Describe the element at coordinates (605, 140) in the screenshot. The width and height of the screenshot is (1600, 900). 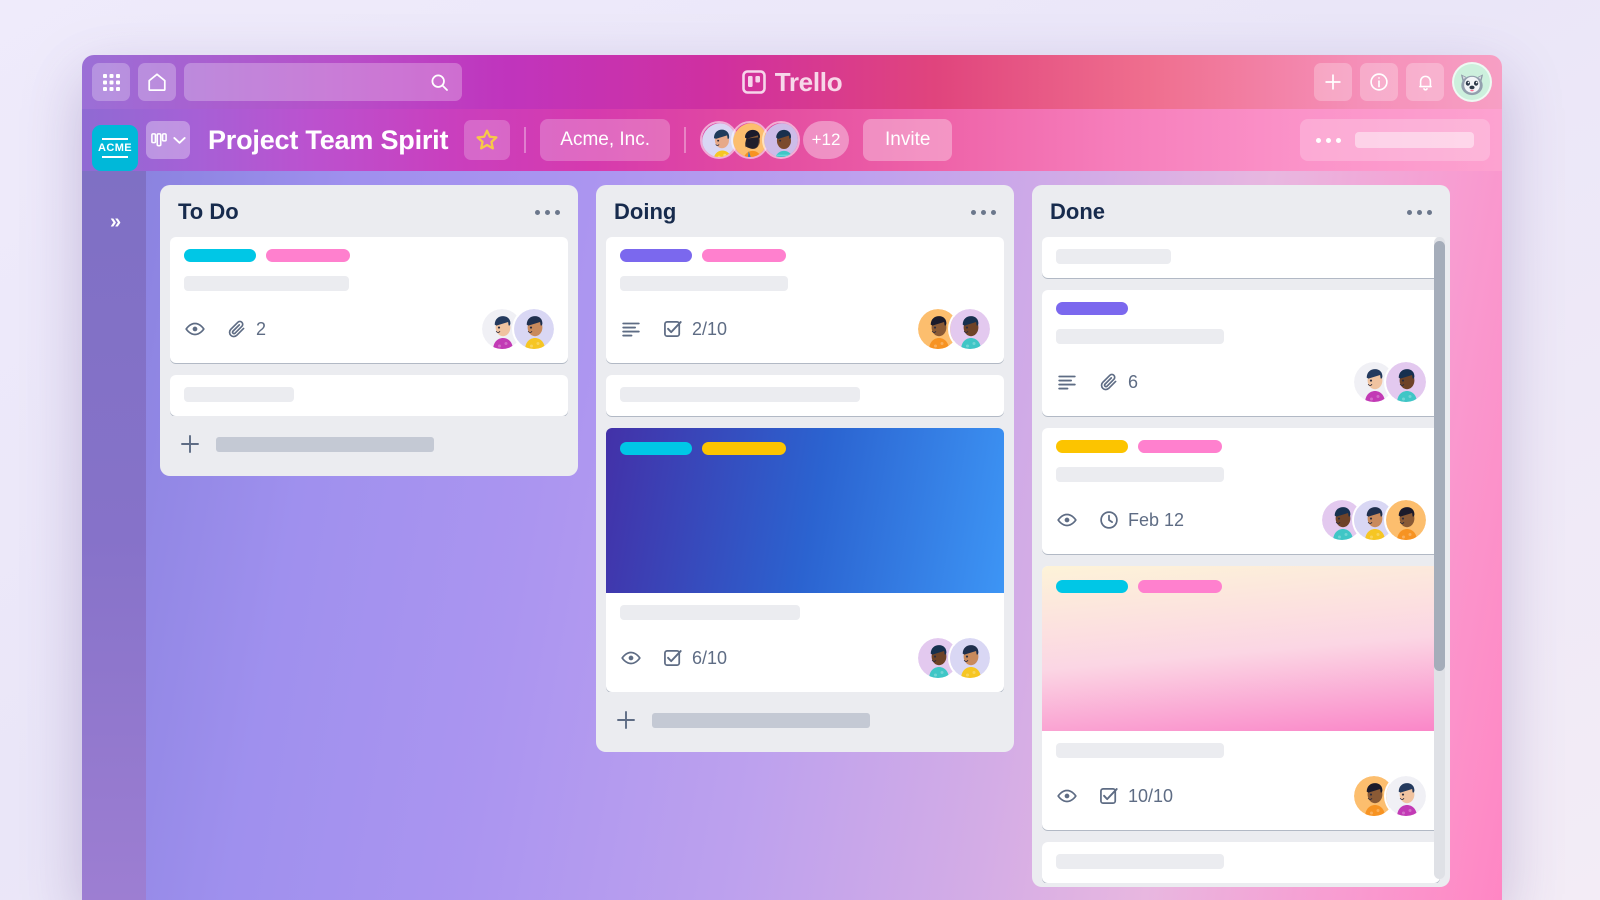
I see `workspace-name: Acme, Inc.` at that location.